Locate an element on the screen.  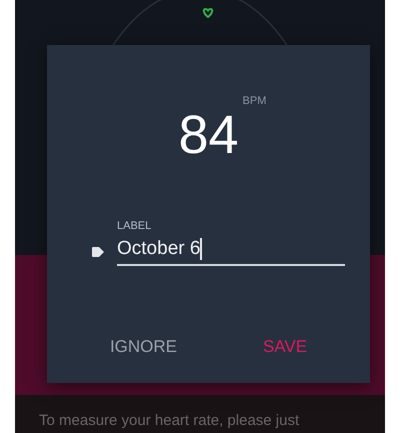
field-label: LABEL is located at coordinates (134, 226).